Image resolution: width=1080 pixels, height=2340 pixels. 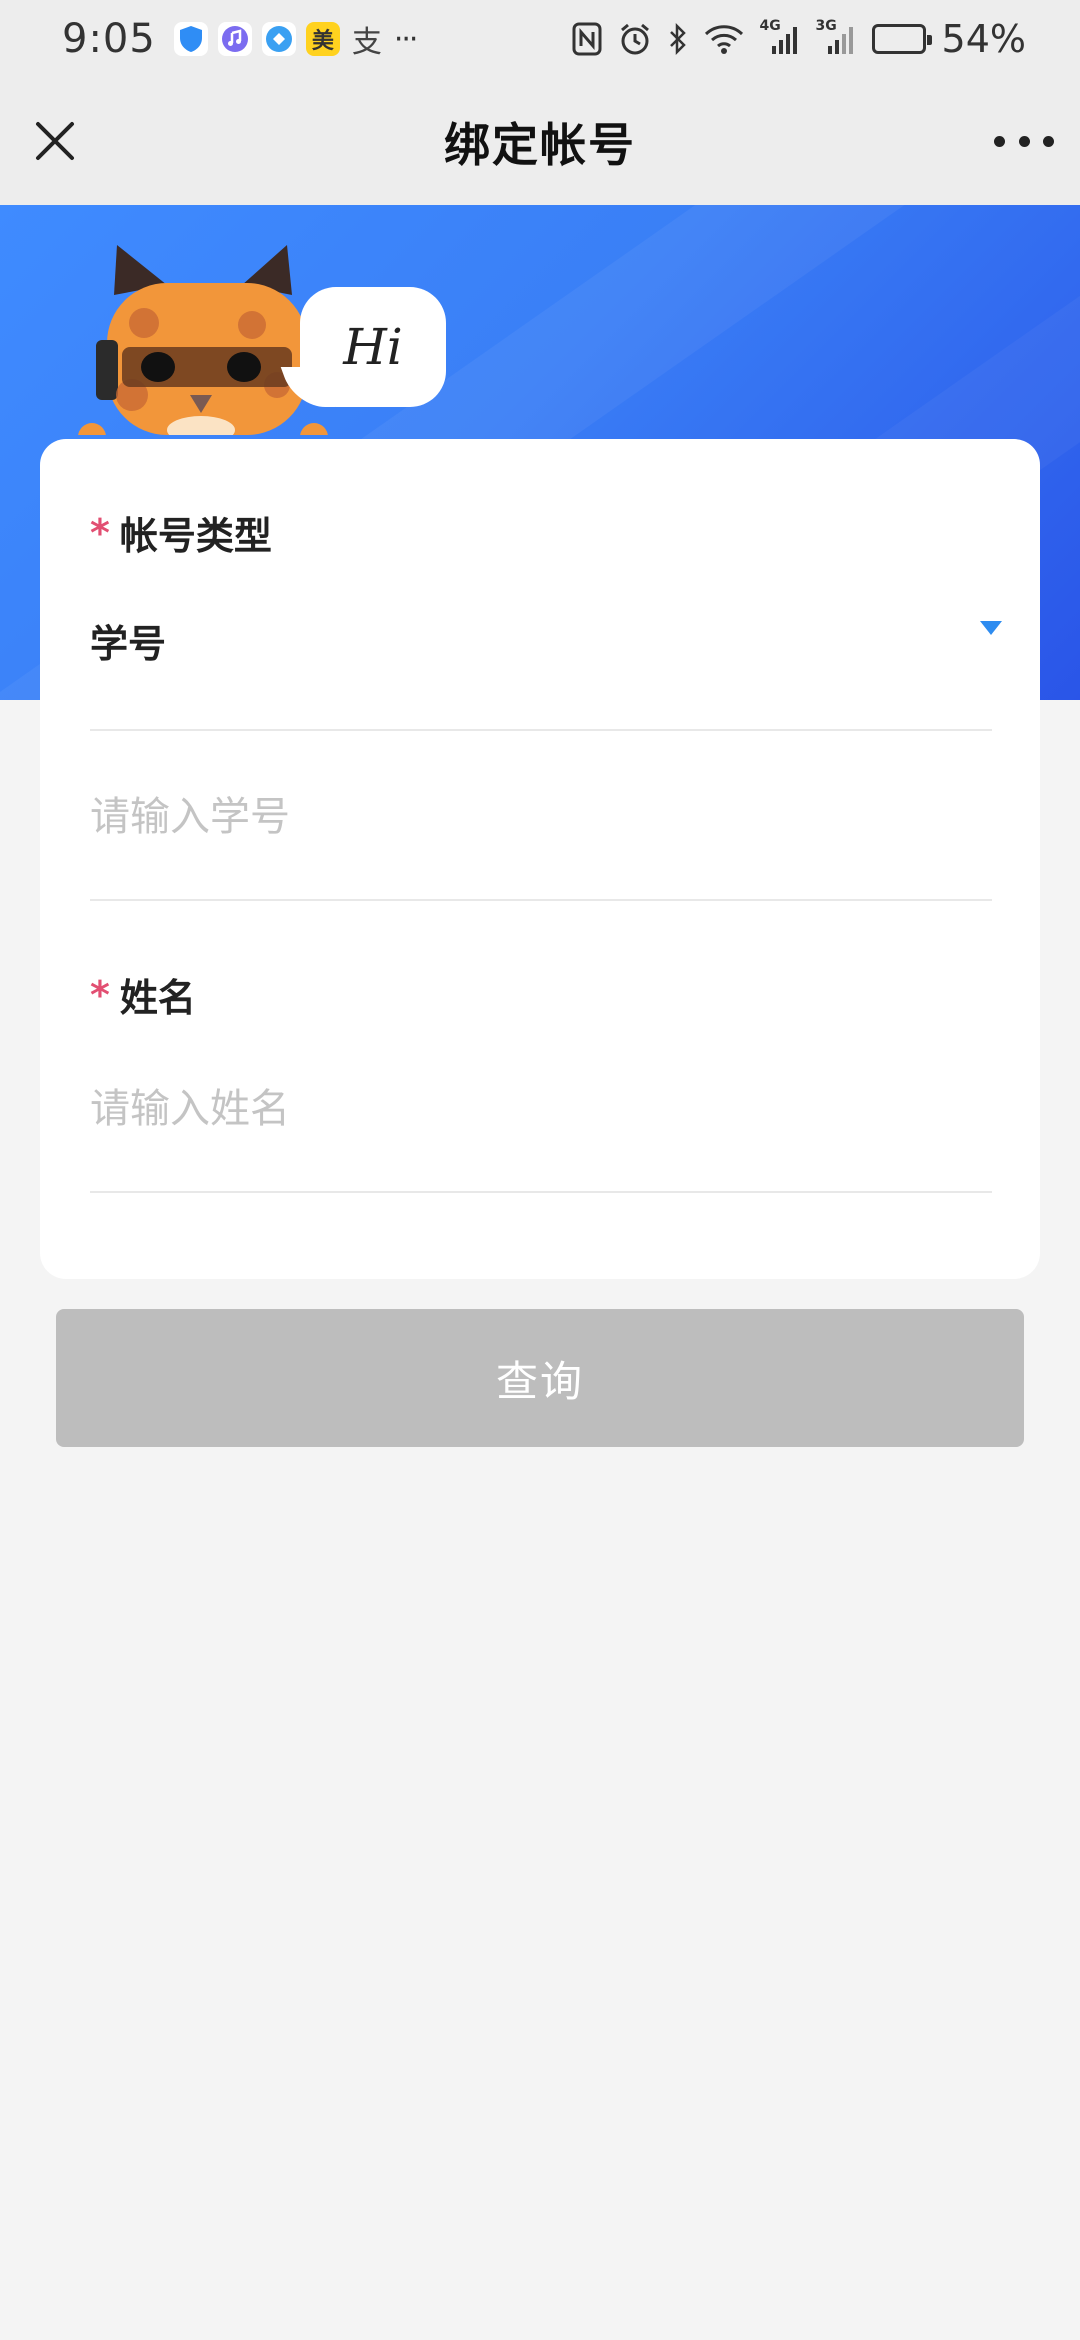 I want to click on vpn-icon, so click(x=278, y=39).